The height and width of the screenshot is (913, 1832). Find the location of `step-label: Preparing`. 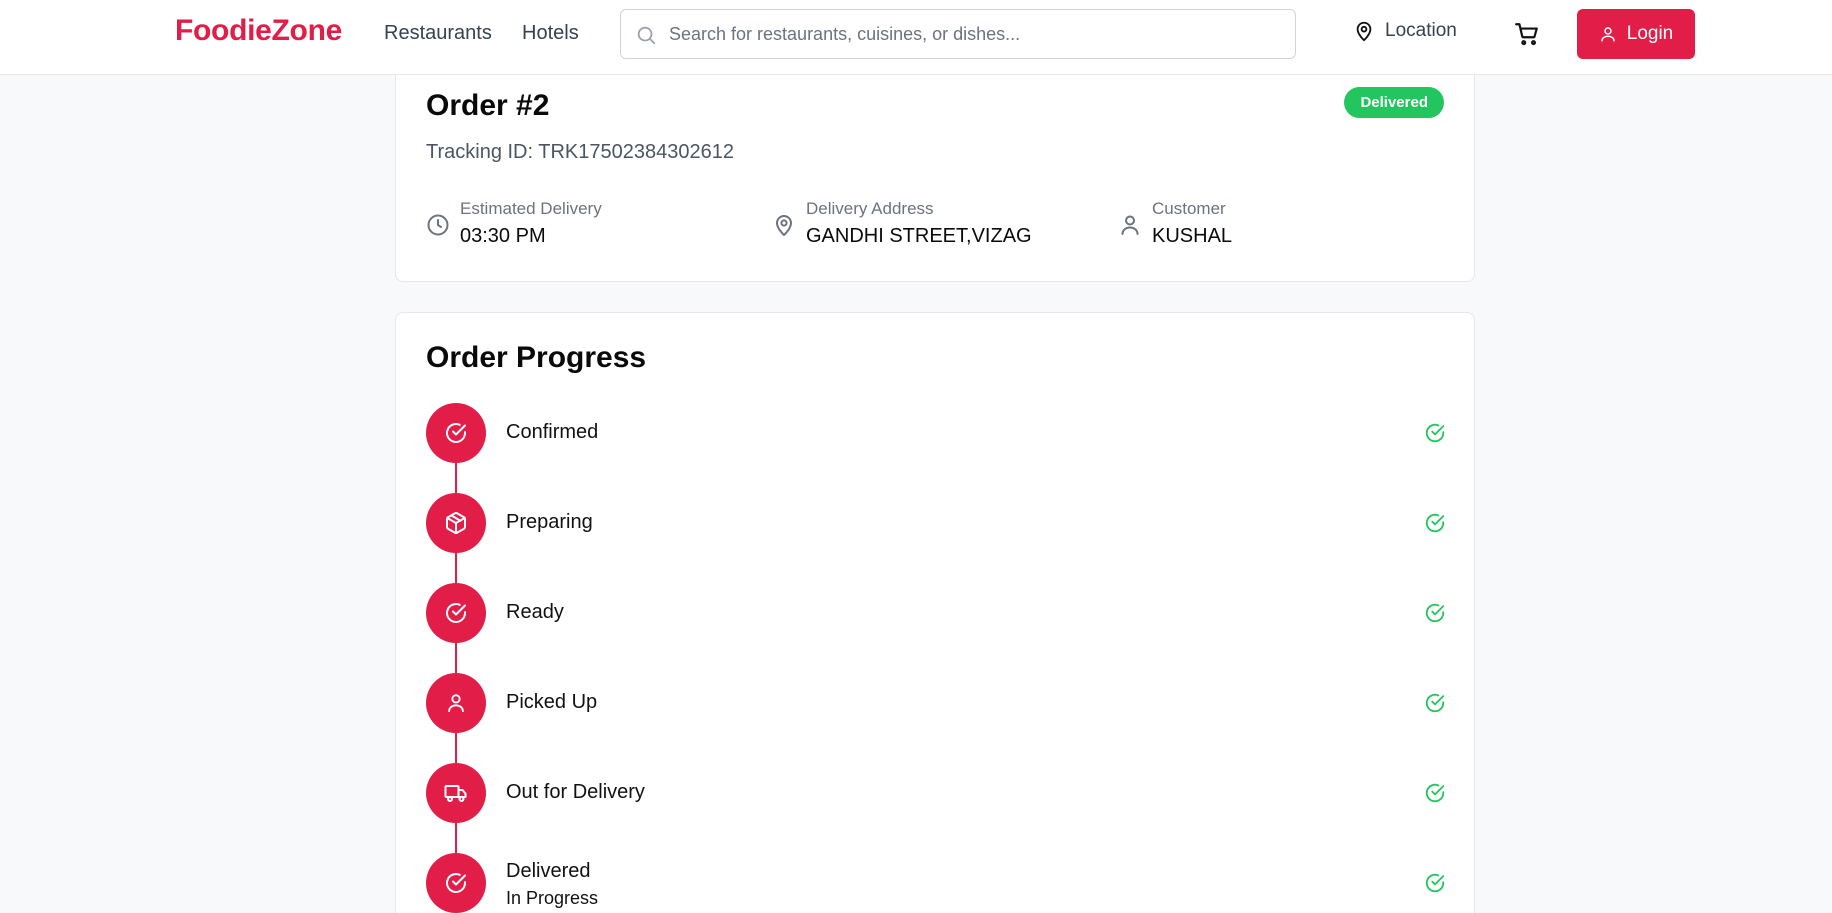

step-label: Preparing is located at coordinates (549, 522).